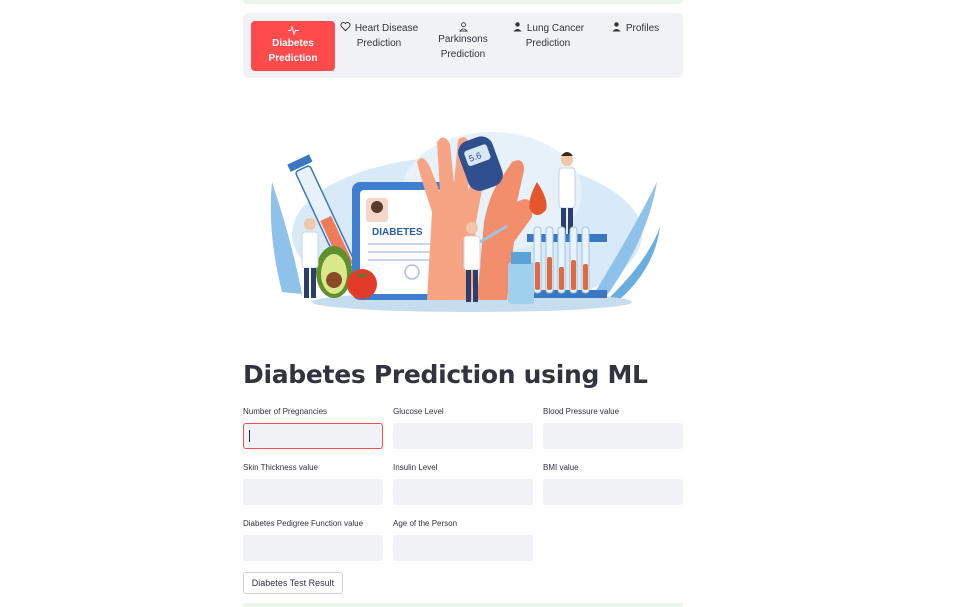 This screenshot has height=607, width=974. I want to click on diabetes-test-result-button: Diabetes Test Result, so click(293, 583).